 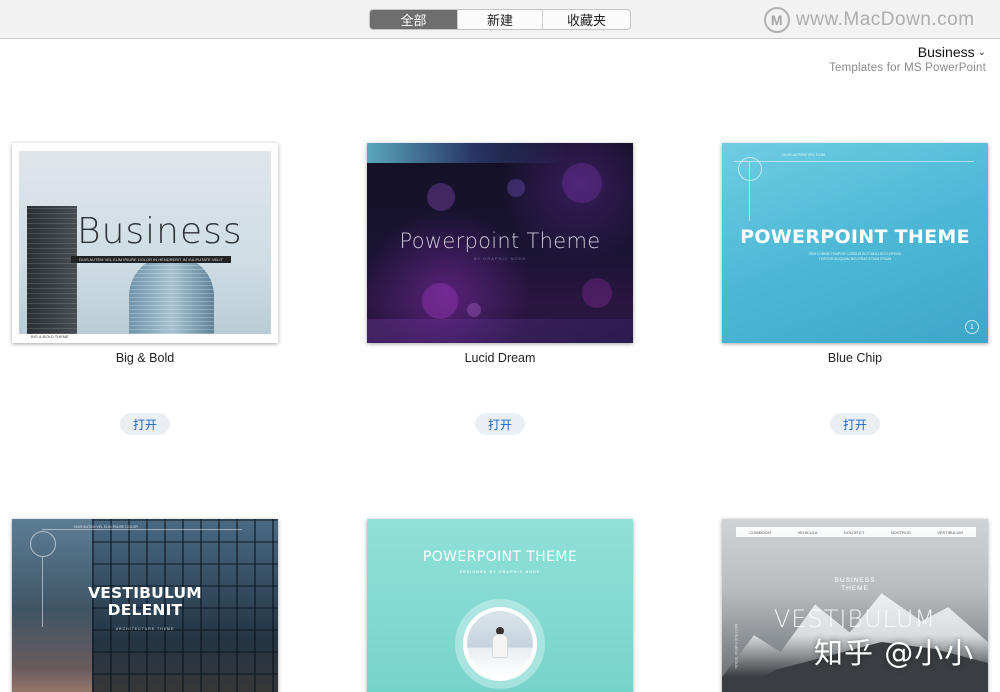 What do you see at coordinates (900, 532) in the screenshot?
I see `preview-nav-item: NOSTRUD` at bounding box center [900, 532].